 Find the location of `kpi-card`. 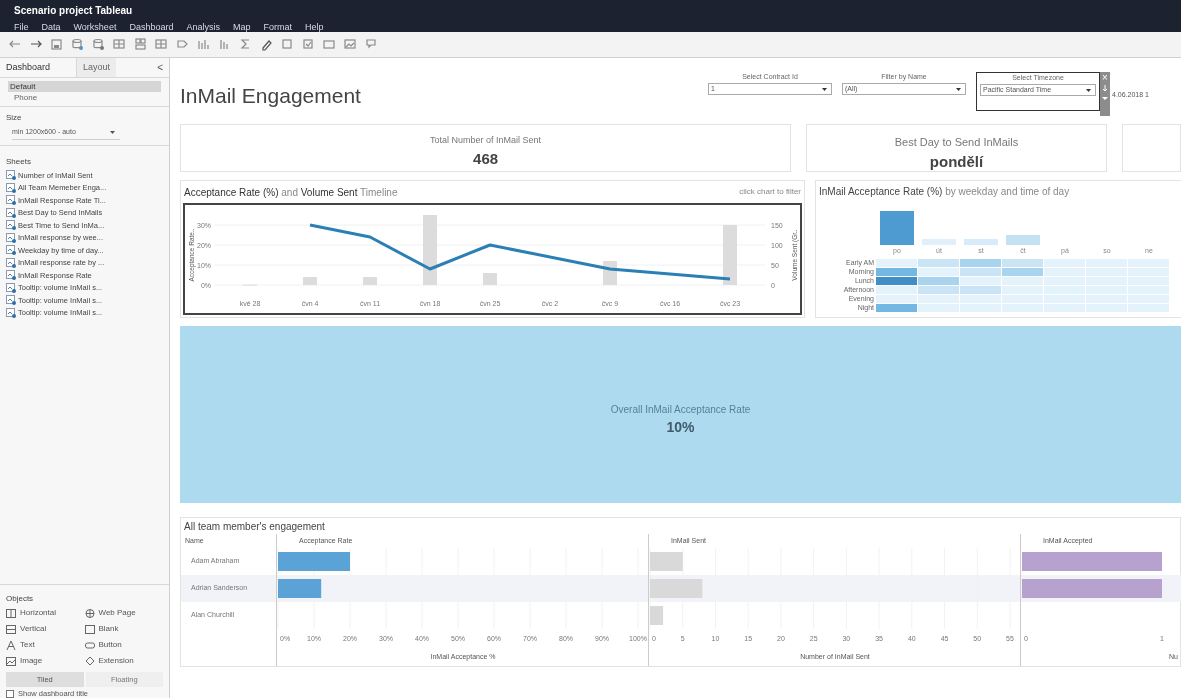

kpi-card is located at coordinates (1151, 148).